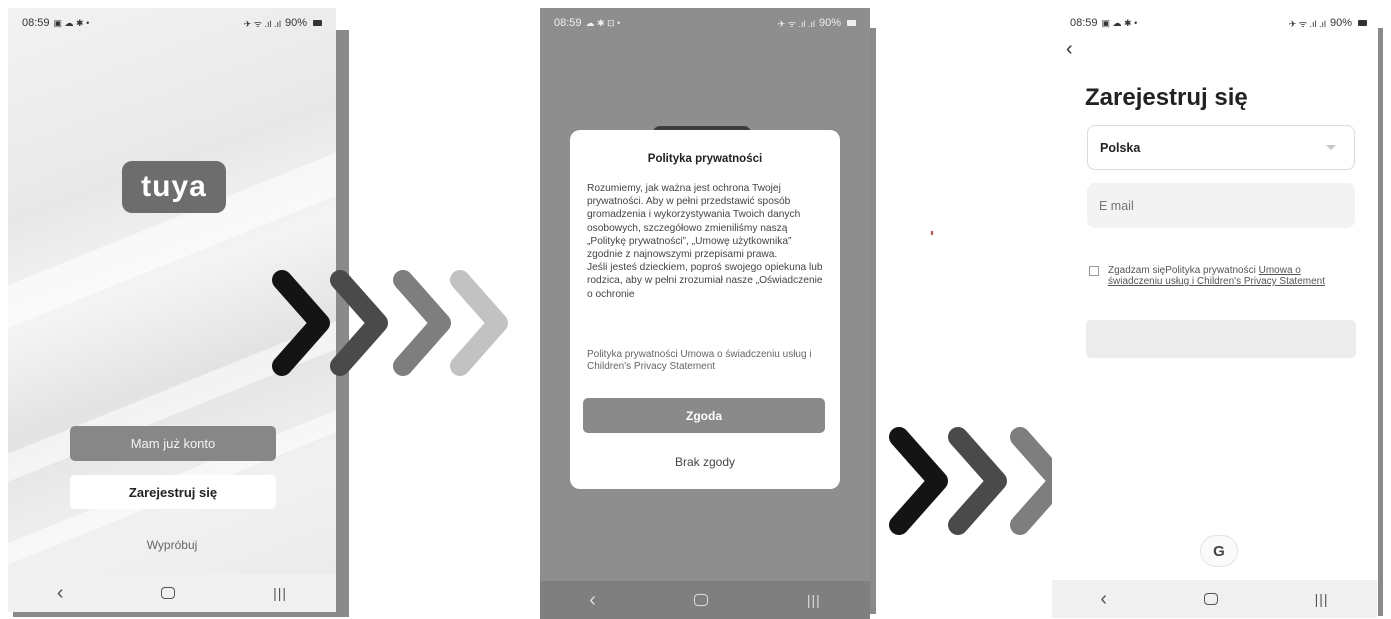 This screenshot has height=619, width=1391. What do you see at coordinates (705, 159) in the screenshot?
I see `dialog-title: Polityka prywatności` at bounding box center [705, 159].